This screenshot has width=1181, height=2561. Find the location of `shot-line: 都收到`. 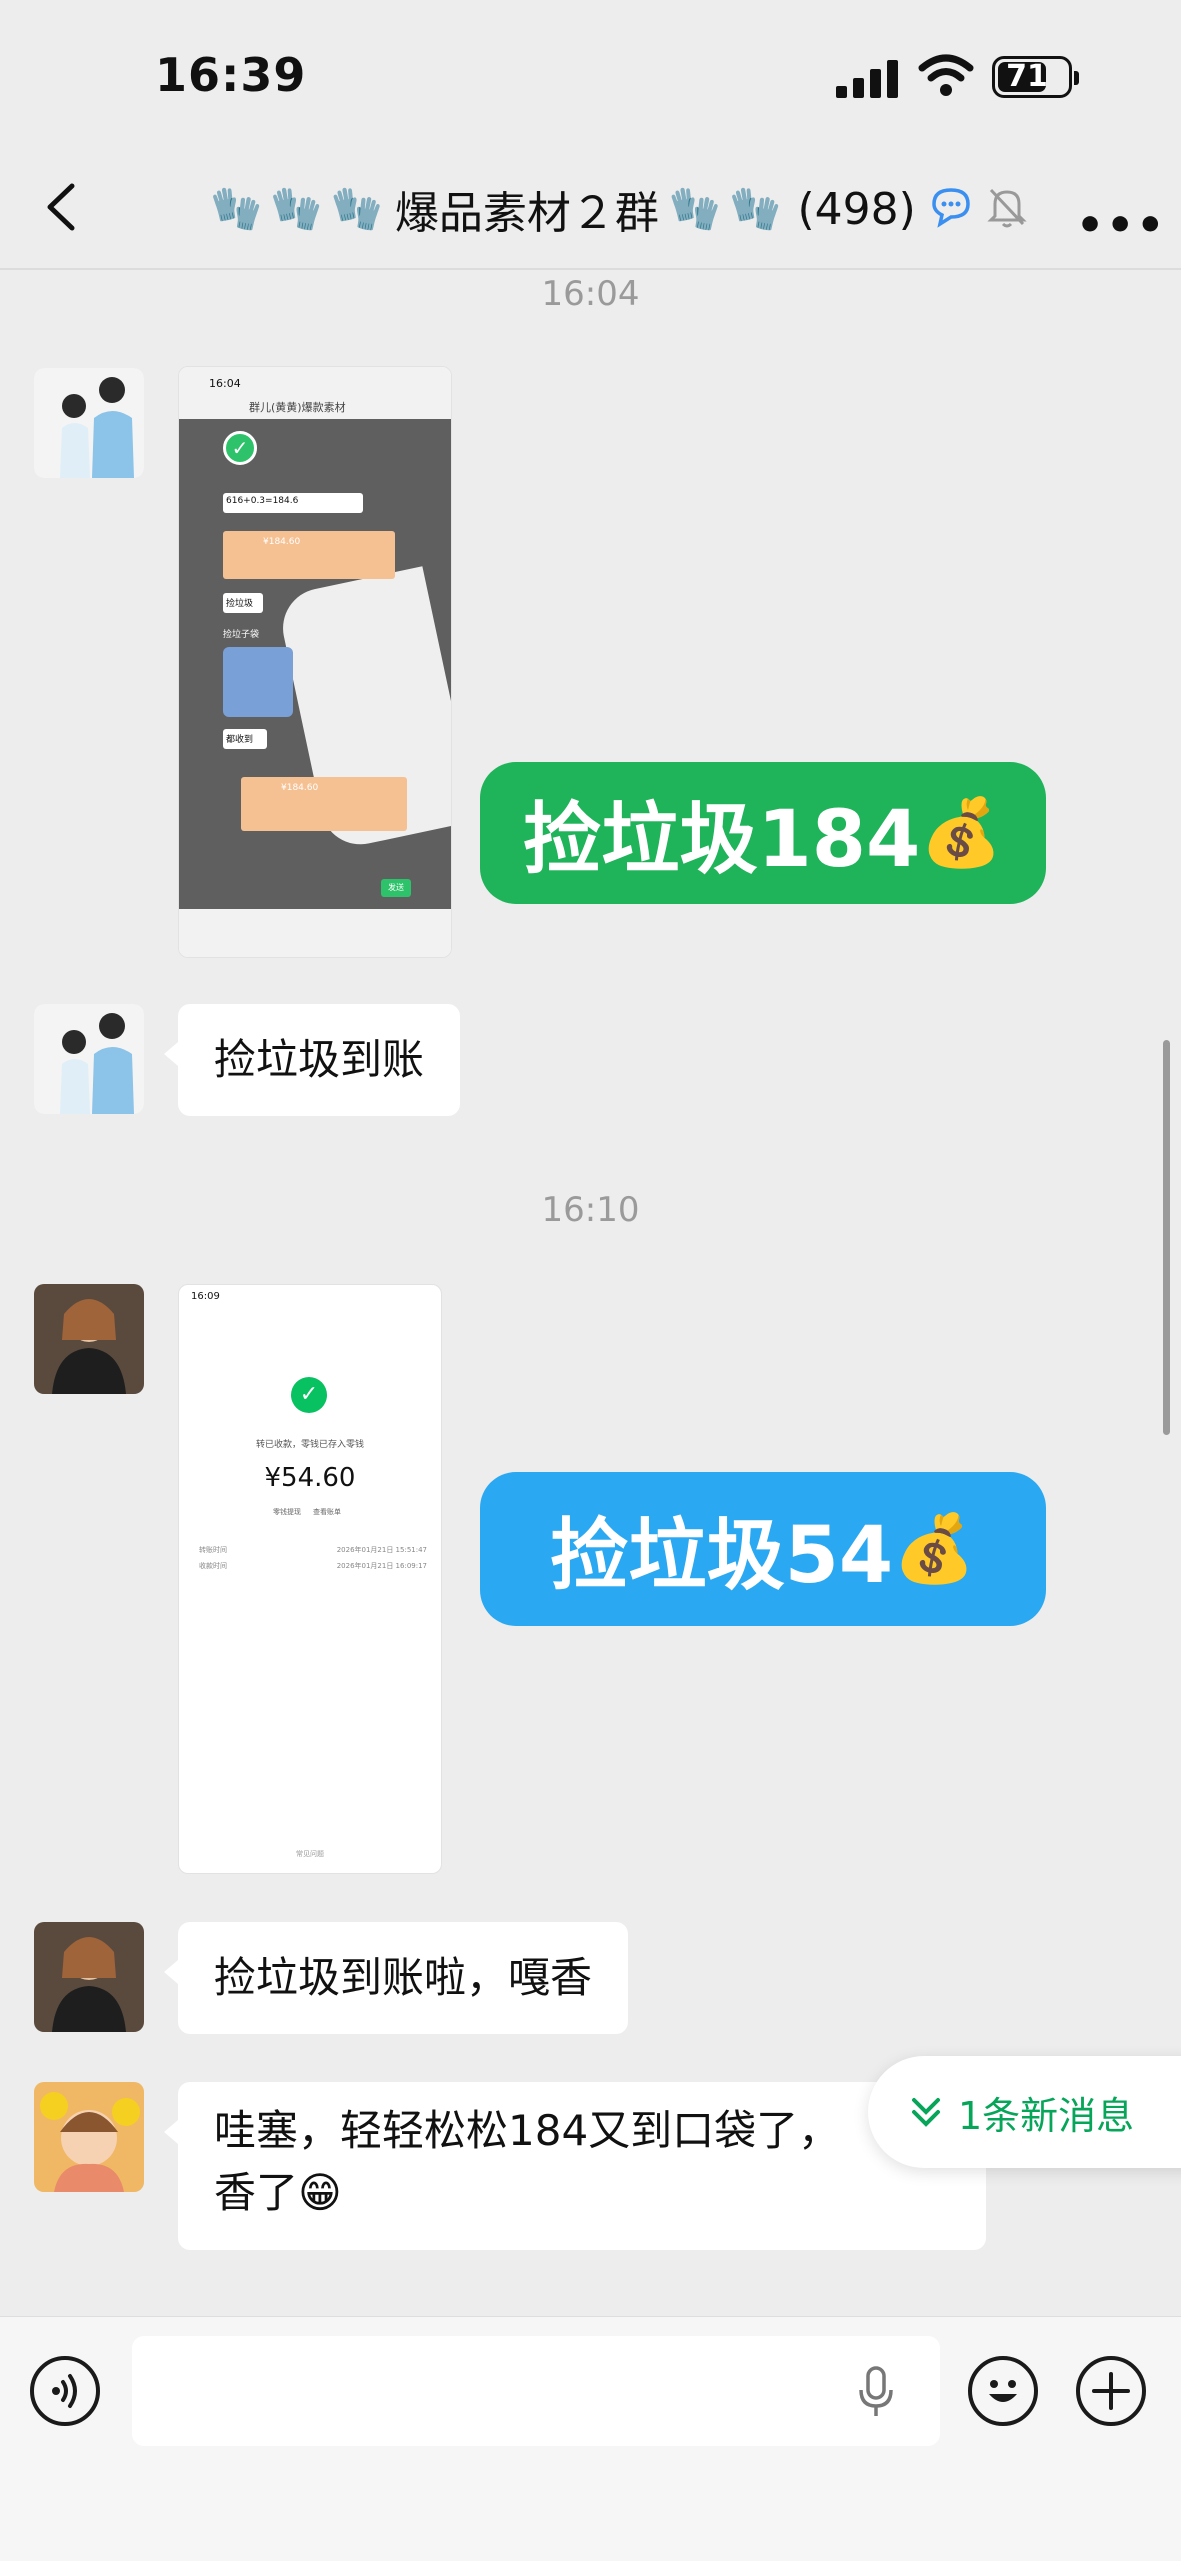

shot-line: 都收到 is located at coordinates (245, 739).